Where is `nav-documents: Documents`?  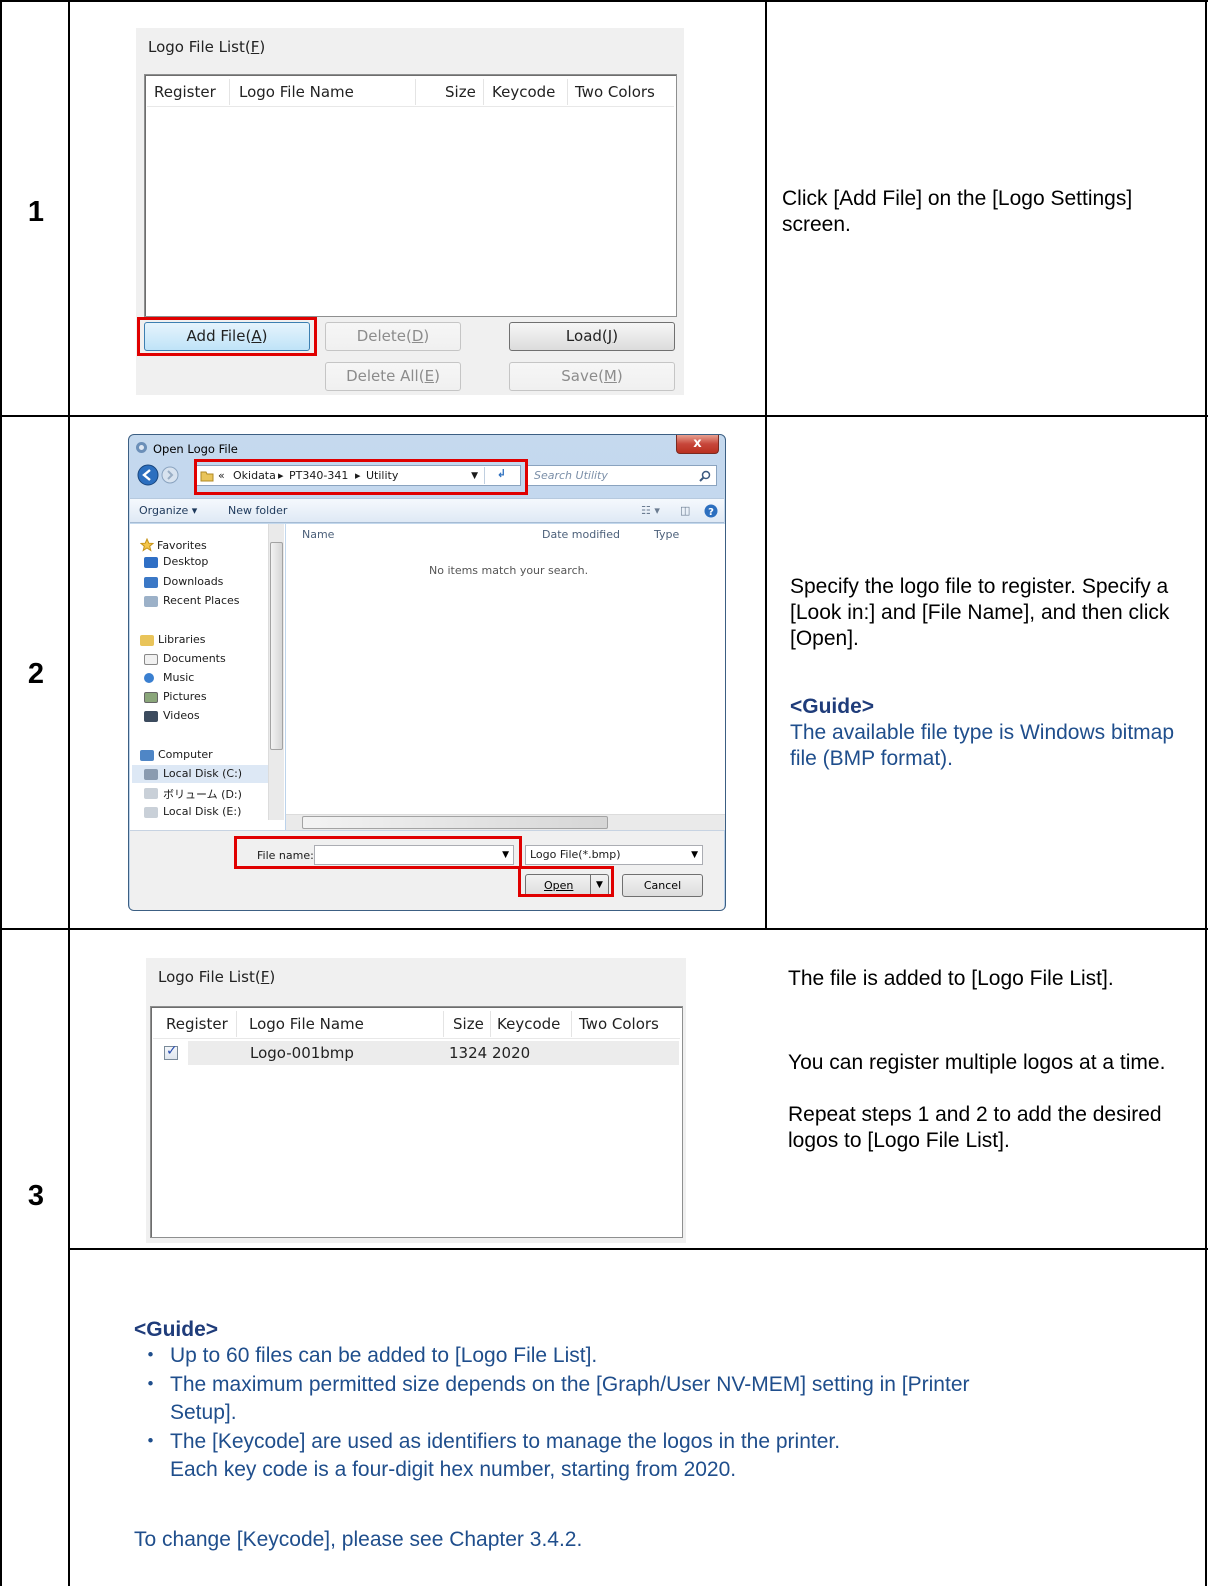 nav-documents: Documents is located at coordinates (194, 658).